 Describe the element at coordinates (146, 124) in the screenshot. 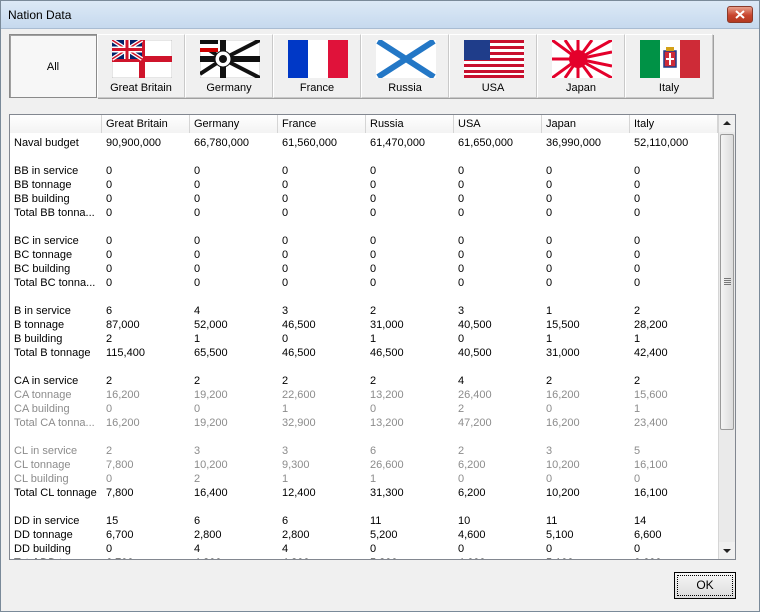

I see `column-header: Great Britain` at that location.